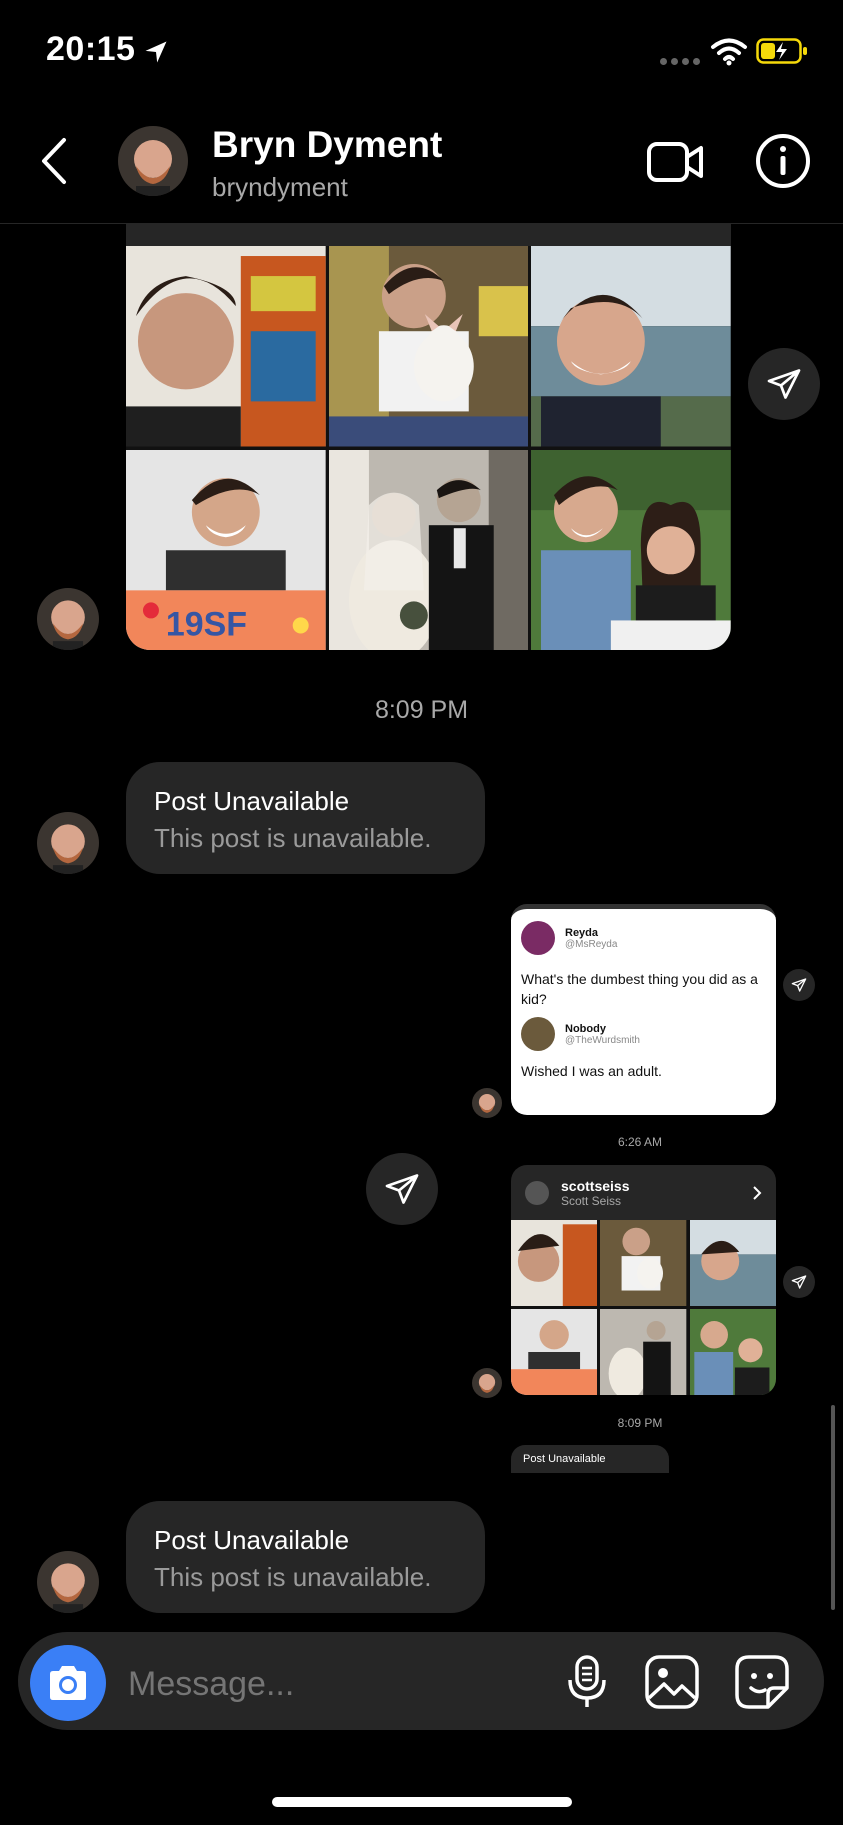 The image size is (843, 1825). I want to click on back-arrow-icon, so click(54, 161).